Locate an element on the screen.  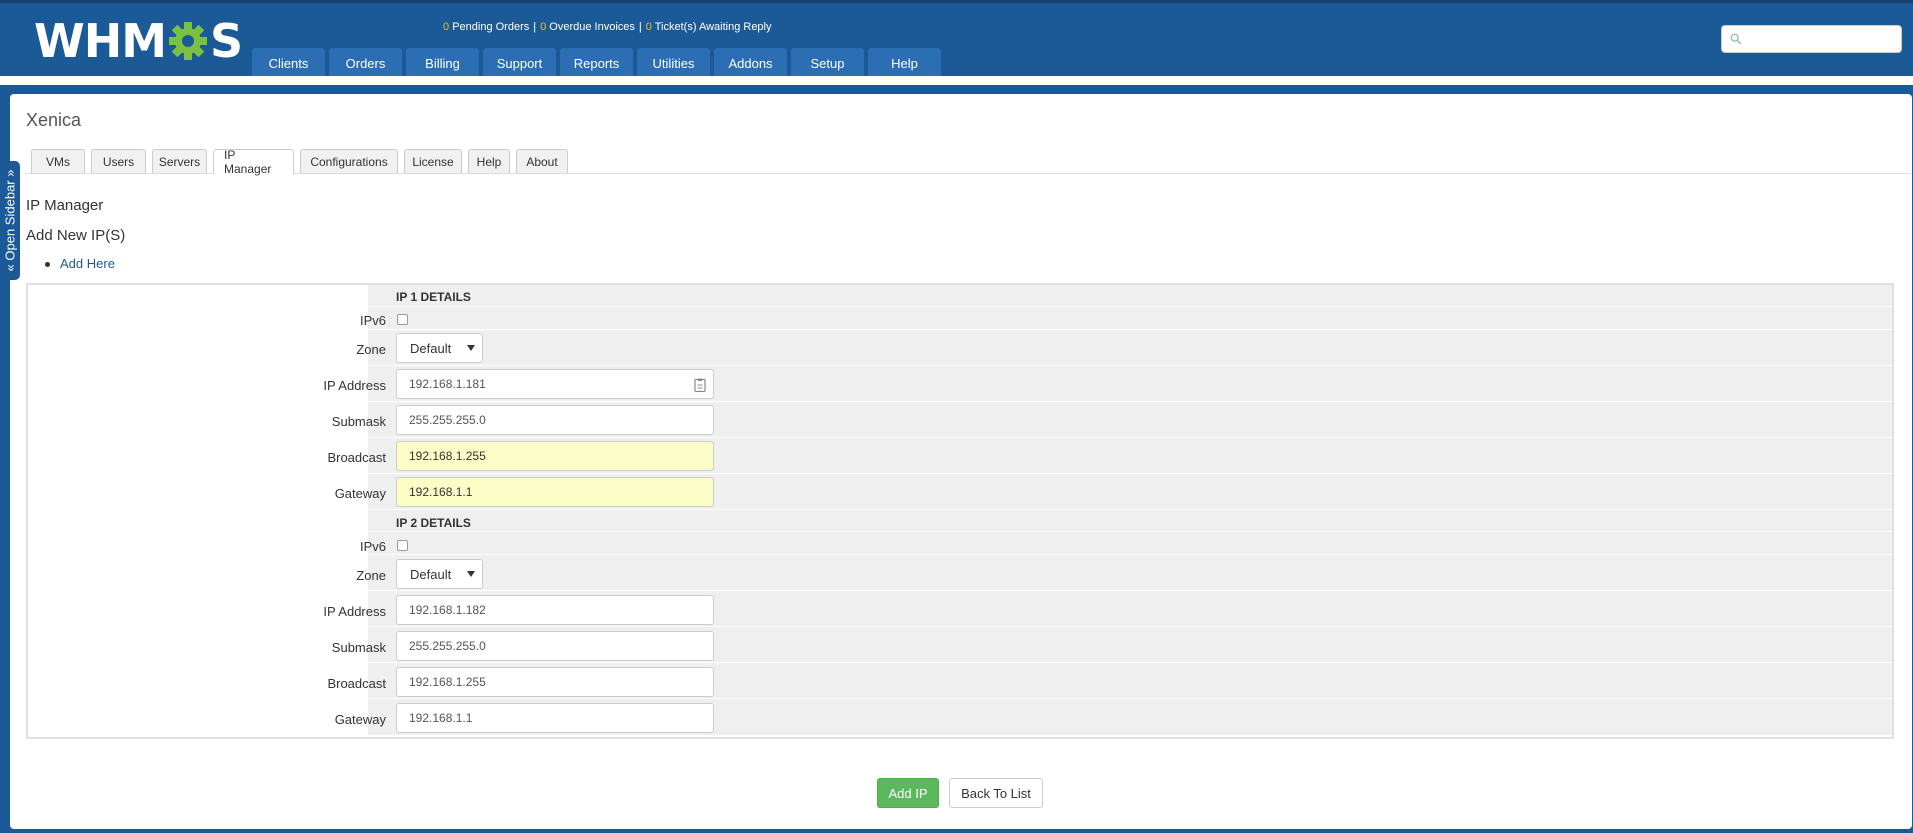
alert-label: Ticket(s) Awaiting Reply is located at coordinates (713, 27).